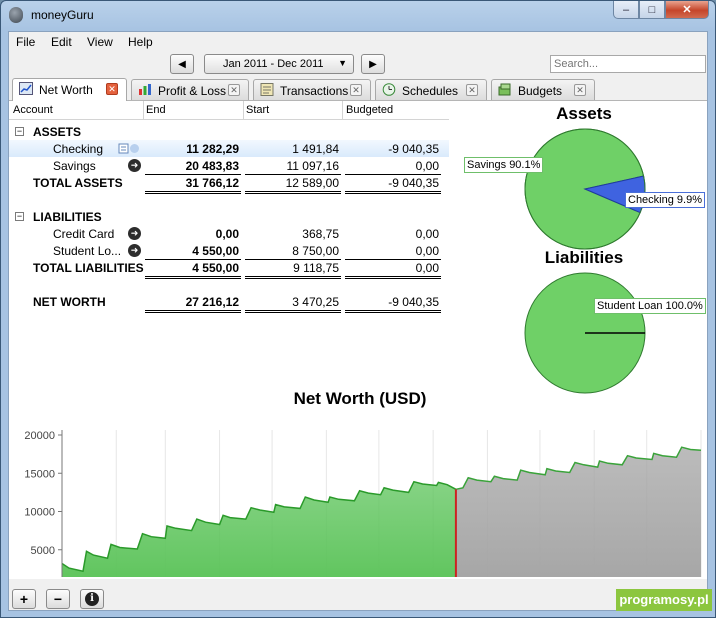  What do you see at coordinates (16, 15) in the screenshot?
I see `moneyguru-app-icon` at bounding box center [16, 15].